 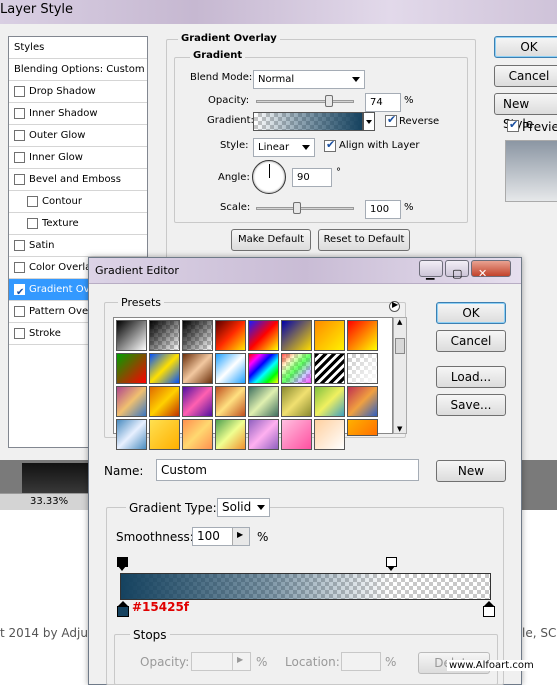 What do you see at coordinates (78, 180) in the screenshot?
I see `style-item-bevel-and-emboss: Bevel and Emboss` at bounding box center [78, 180].